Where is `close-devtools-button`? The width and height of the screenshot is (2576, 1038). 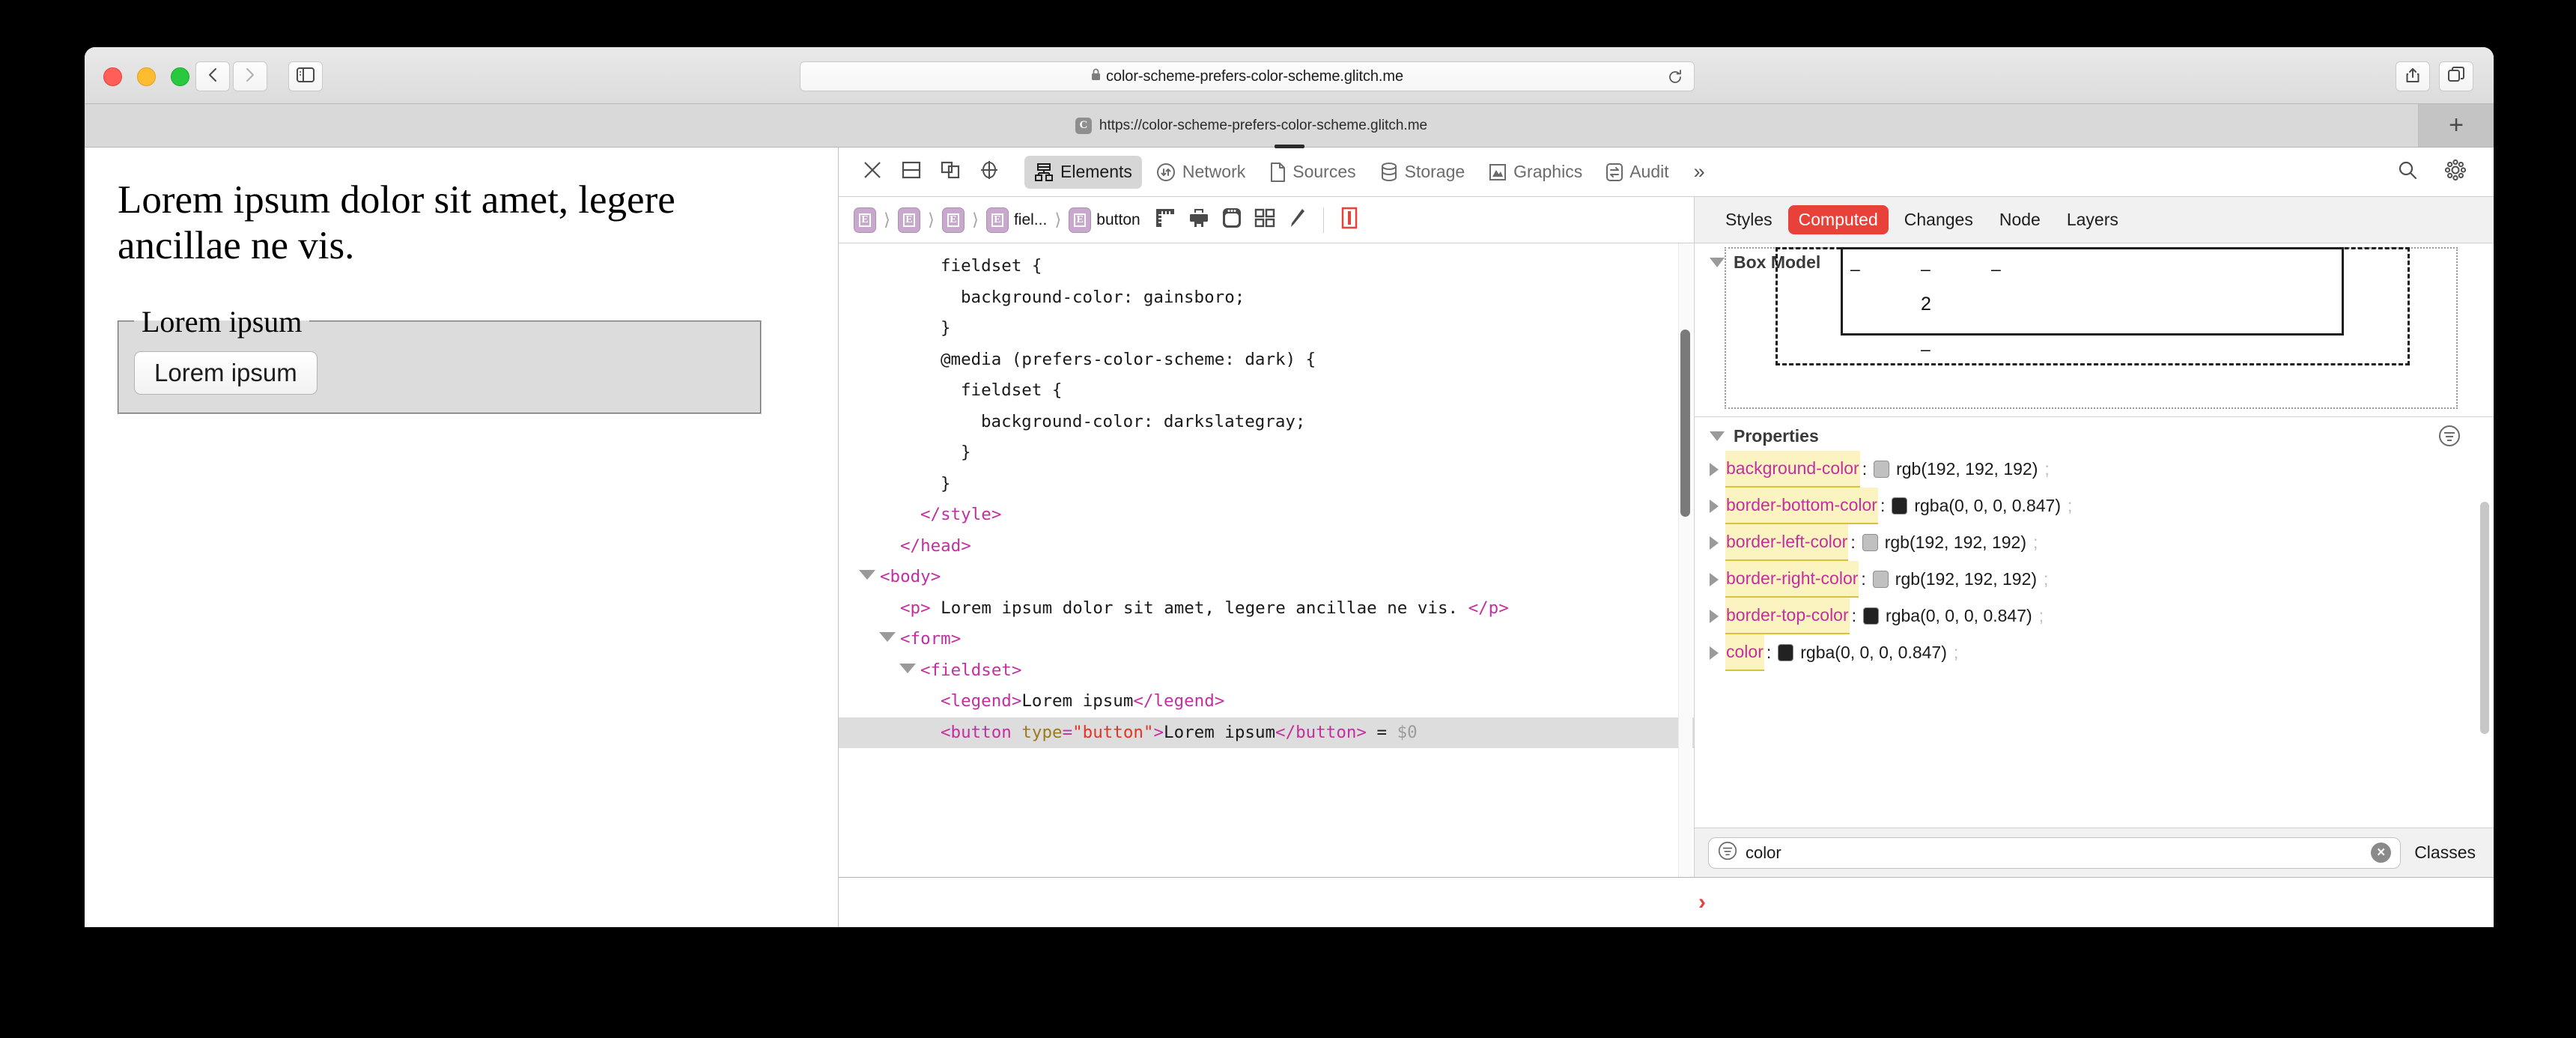
close-devtools-button is located at coordinates (872, 172).